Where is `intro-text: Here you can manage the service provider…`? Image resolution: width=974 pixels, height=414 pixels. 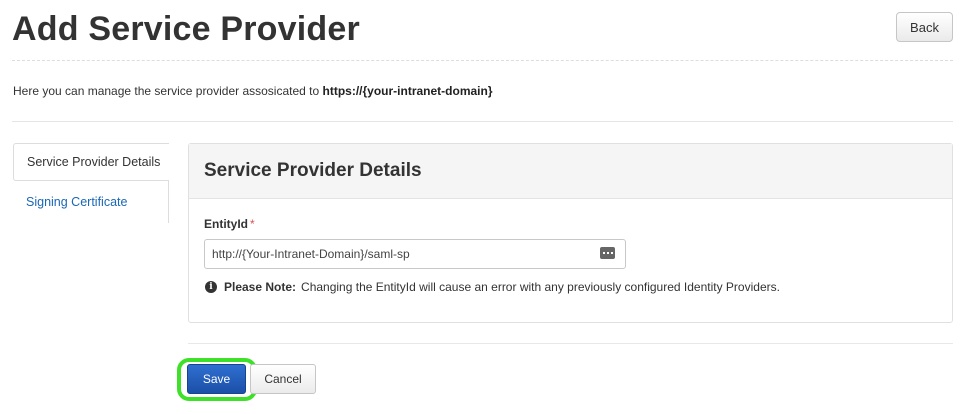
intro-text: Here you can manage the service provider… is located at coordinates (253, 91).